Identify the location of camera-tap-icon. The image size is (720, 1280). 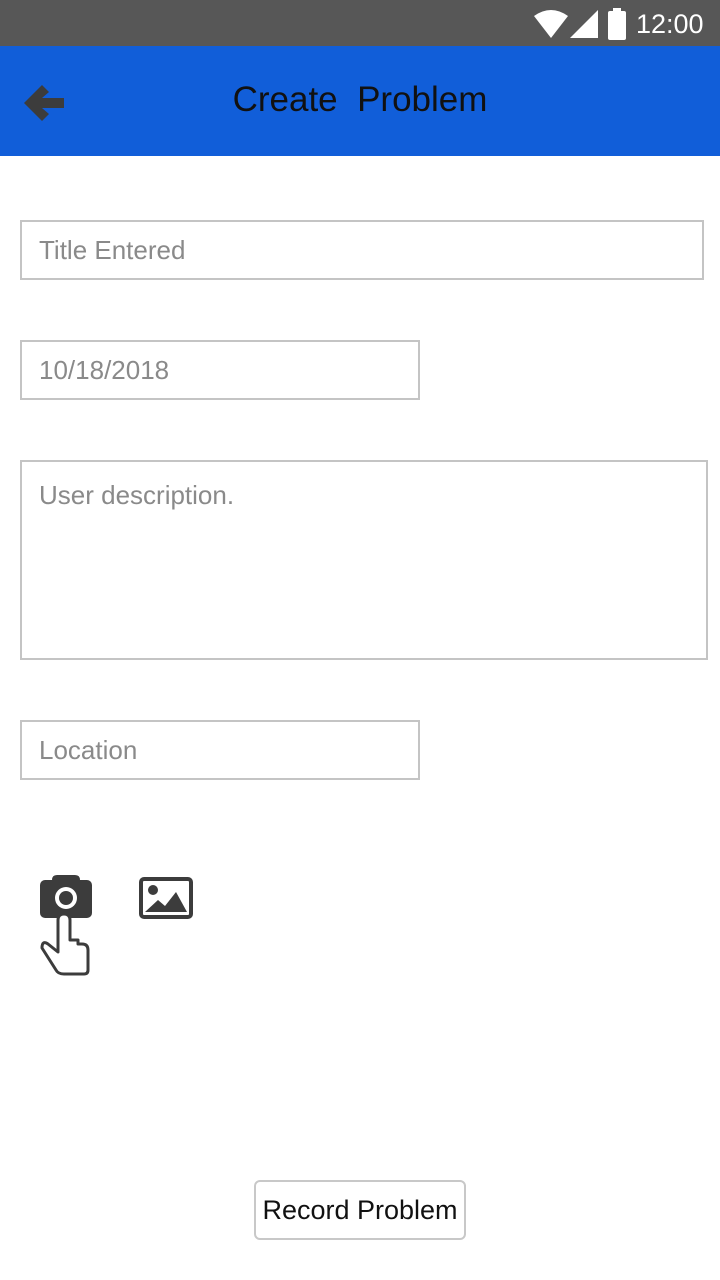
(66, 925).